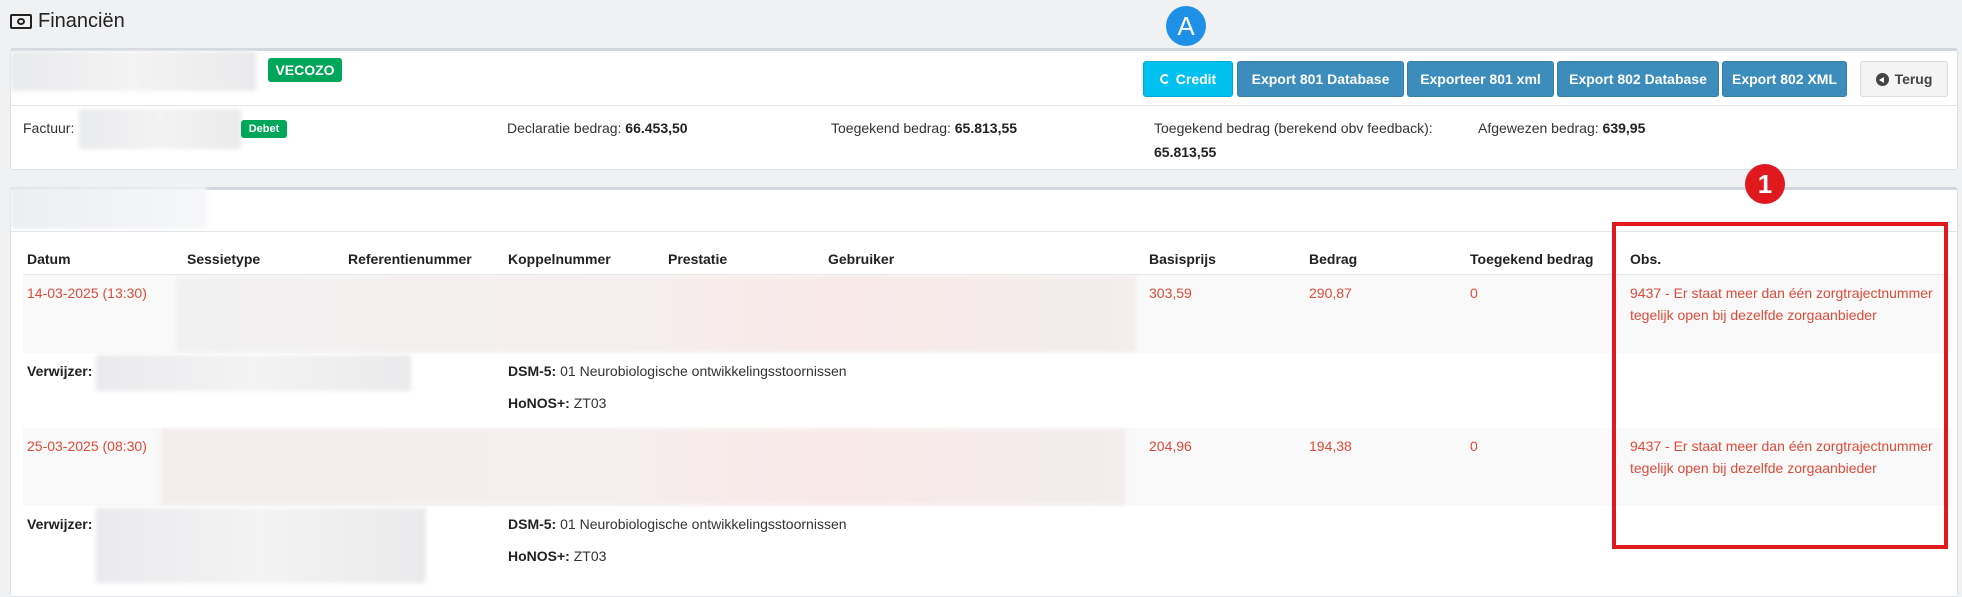 The image size is (1962, 597). What do you see at coordinates (87, 293) in the screenshot?
I see `row-datum: 14-03-2025 (13:30)` at bounding box center [87, 293].